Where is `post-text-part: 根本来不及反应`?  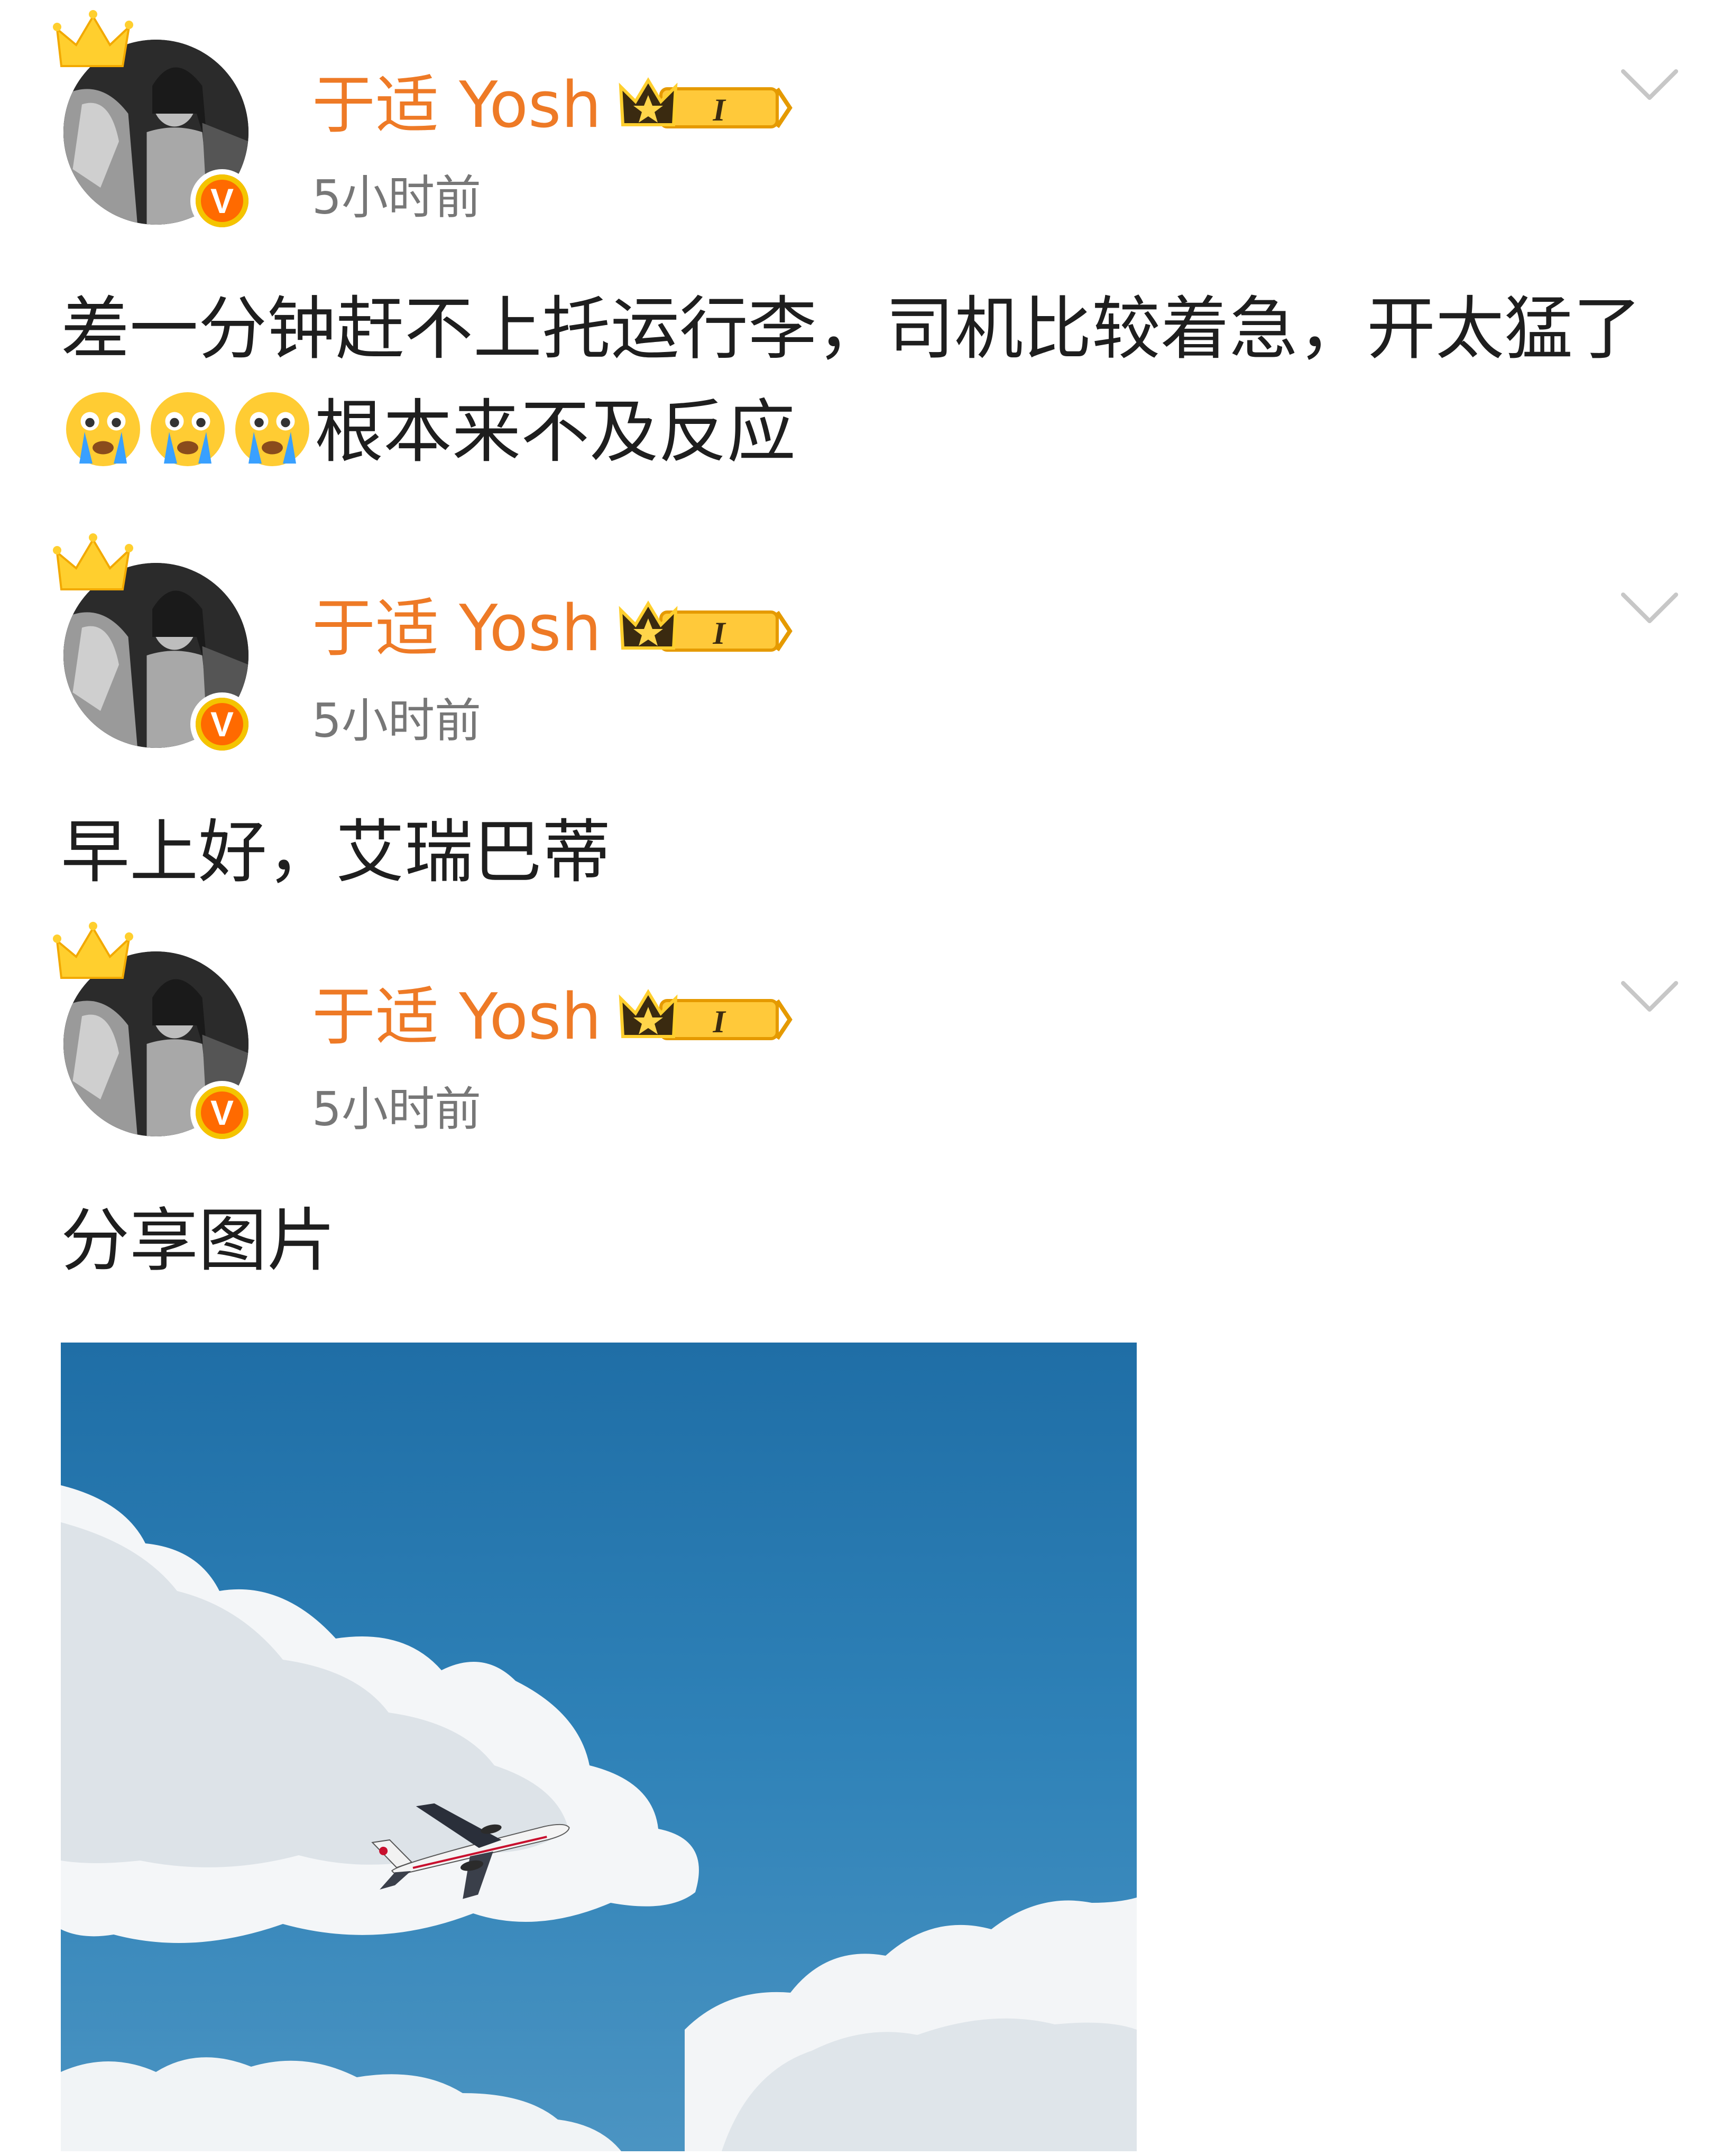
post-text-part: 根本来不及反应 is located at coordinates (555, 432).